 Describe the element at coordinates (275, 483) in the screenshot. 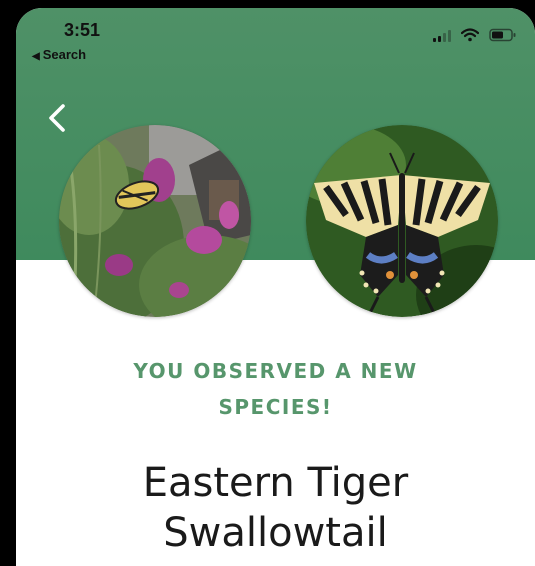

I see `species-name-line-1: Eastern Tiger` at that location.